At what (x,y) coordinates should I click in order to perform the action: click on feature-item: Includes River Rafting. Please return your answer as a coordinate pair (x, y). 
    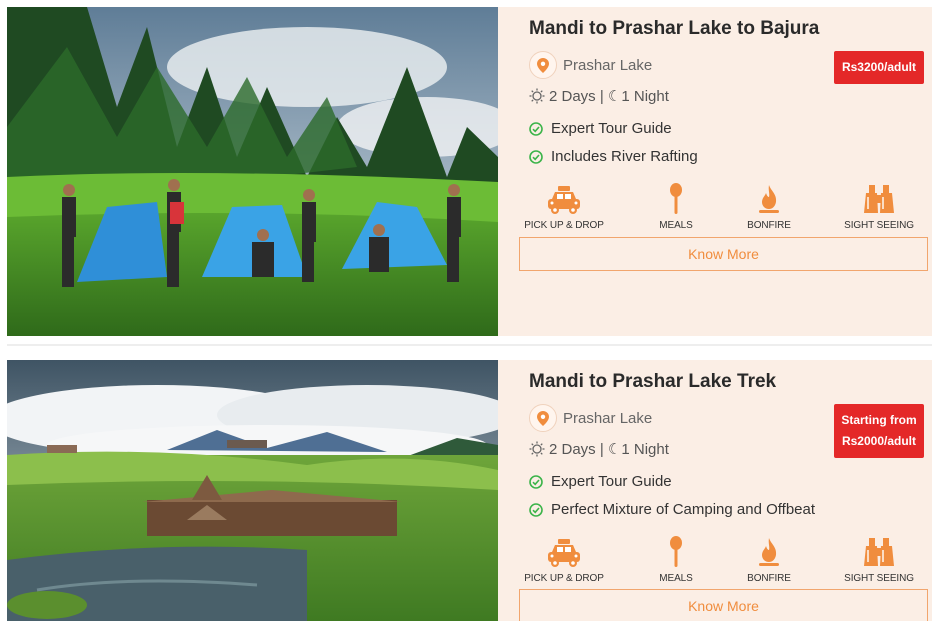
    Looking at the image, I should click on (613, 156).